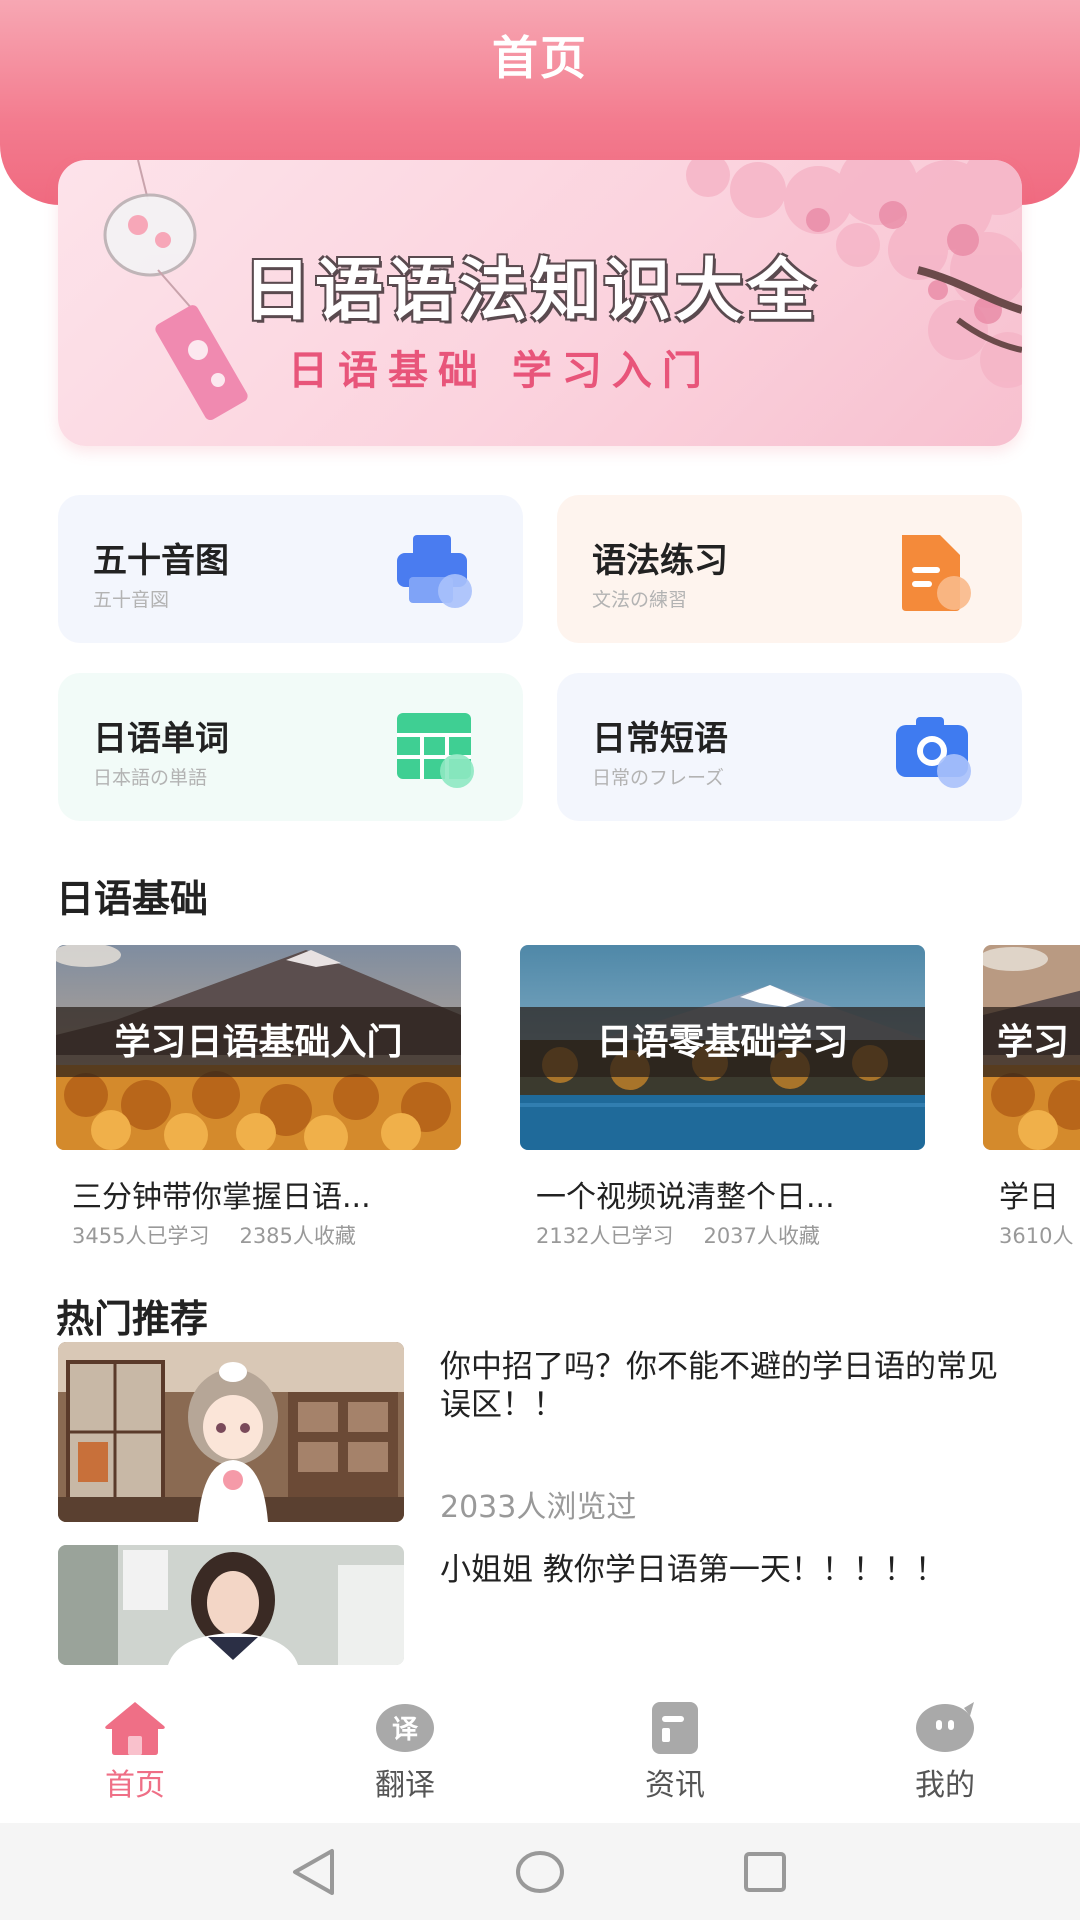  I want to click on anime-girl-room-image, so click(231, 1432).